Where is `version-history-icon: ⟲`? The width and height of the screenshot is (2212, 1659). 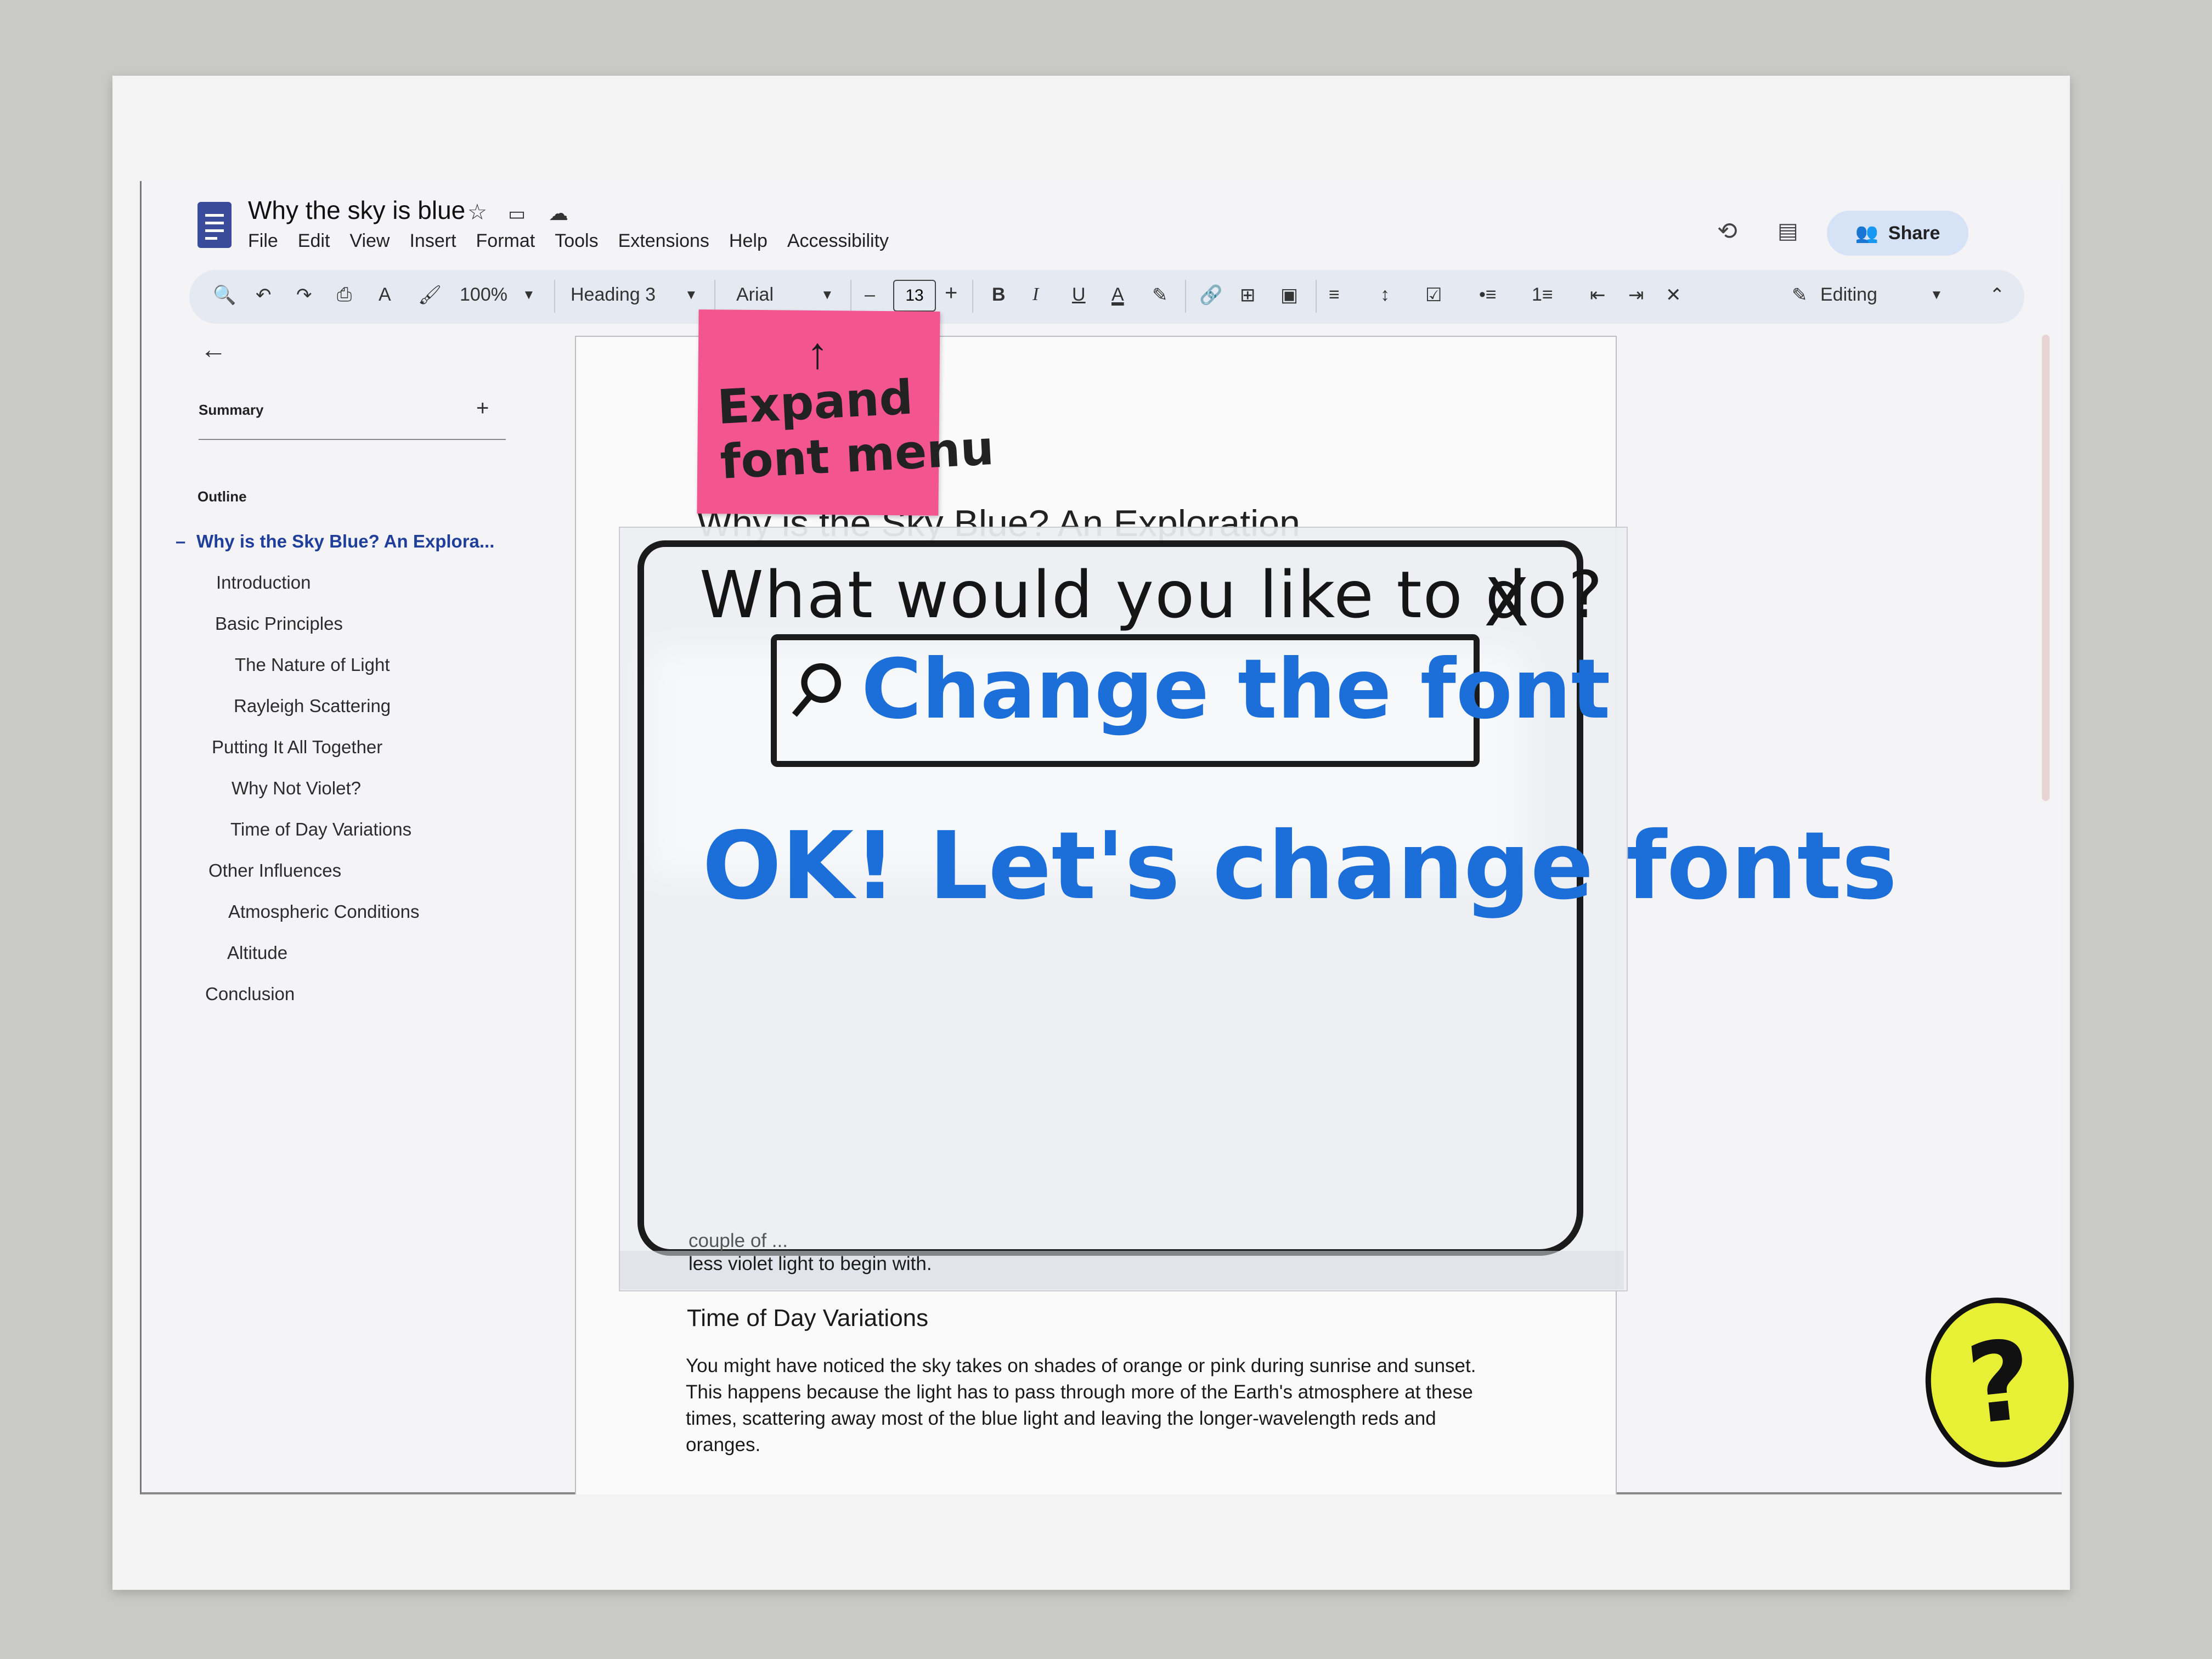
version-history-icon: ⟲ is located at coordinates (1727, 231).